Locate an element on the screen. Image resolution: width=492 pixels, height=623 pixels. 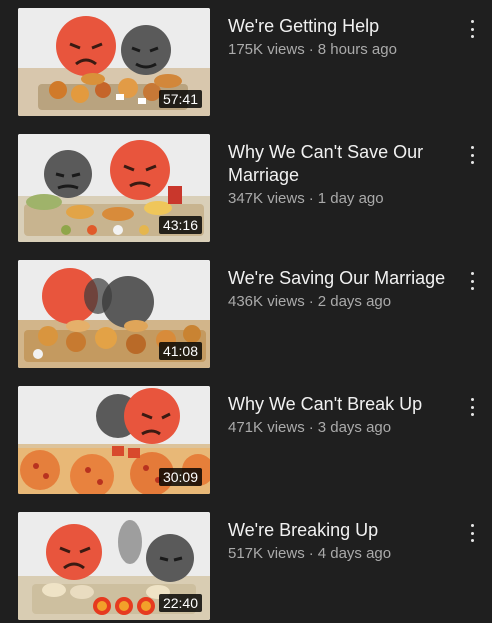
video-stats: 347K views · 1 day ago is located at coordinates (343, 199).